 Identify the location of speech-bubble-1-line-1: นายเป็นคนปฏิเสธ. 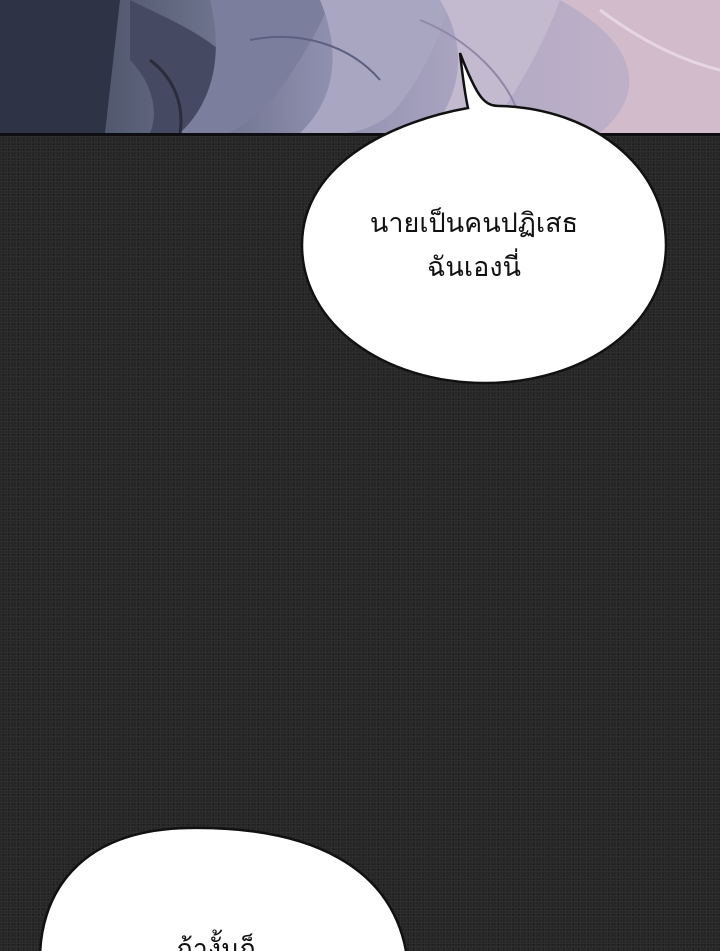
(474, 223).